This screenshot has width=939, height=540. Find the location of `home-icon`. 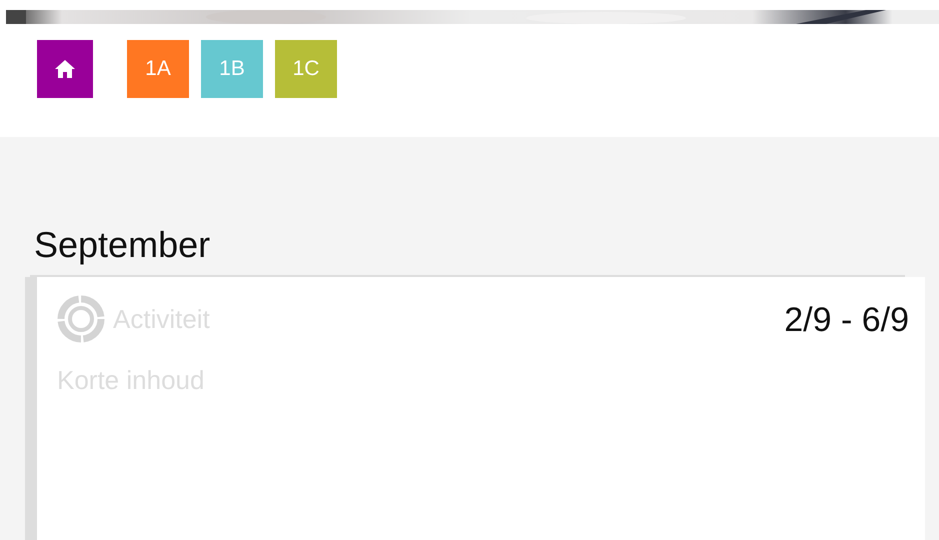

home-icon is located at coordinates (65, 69).